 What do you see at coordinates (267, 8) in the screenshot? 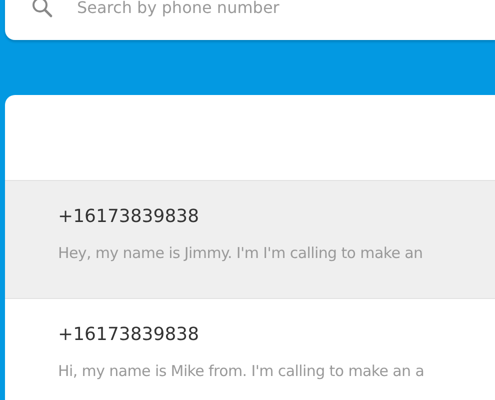
I see `search-field: Search by phone number` at bounding box center [267, 8].